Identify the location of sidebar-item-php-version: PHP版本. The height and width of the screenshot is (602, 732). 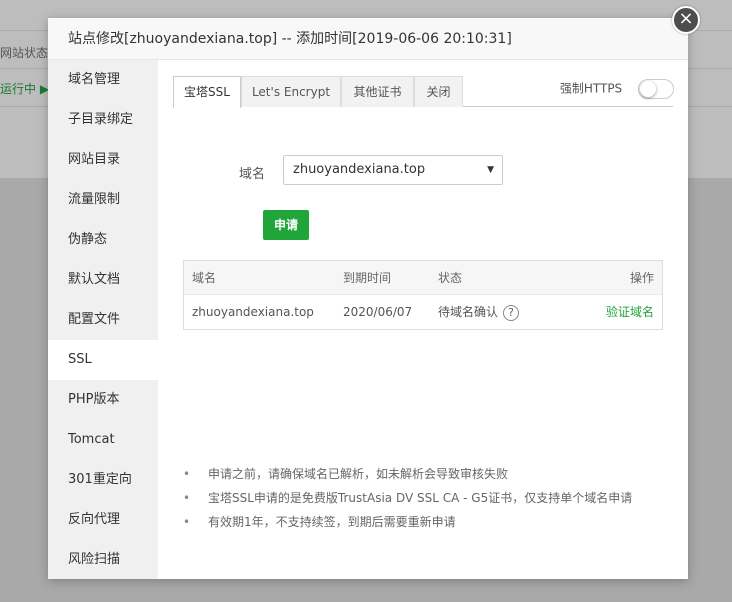
(103, 400).